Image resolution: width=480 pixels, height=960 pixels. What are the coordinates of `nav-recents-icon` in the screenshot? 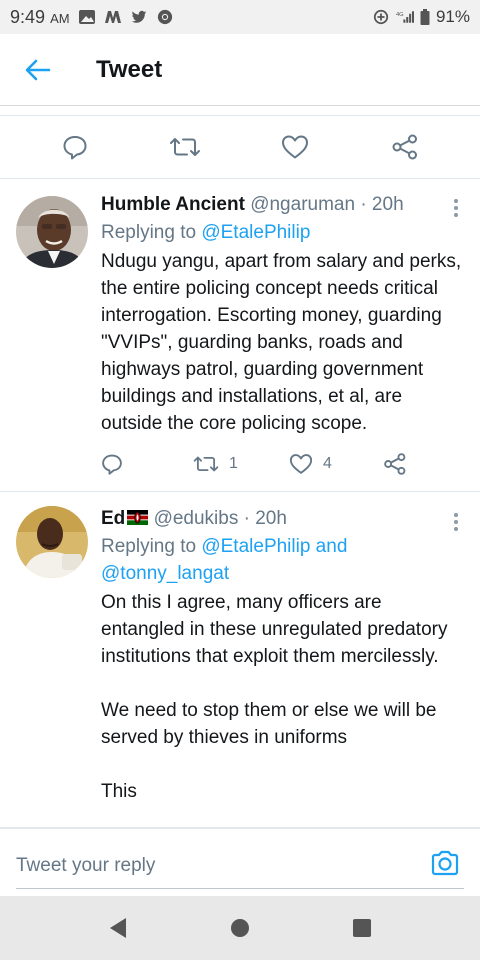 It's located at (362, 928).